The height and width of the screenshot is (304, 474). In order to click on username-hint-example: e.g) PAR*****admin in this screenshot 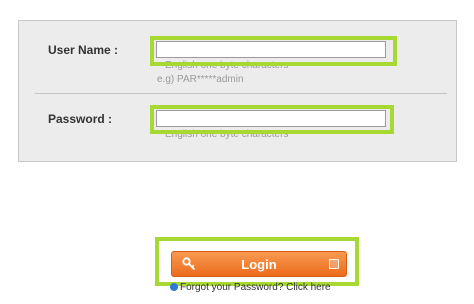, I will do `click(200, 79)`.